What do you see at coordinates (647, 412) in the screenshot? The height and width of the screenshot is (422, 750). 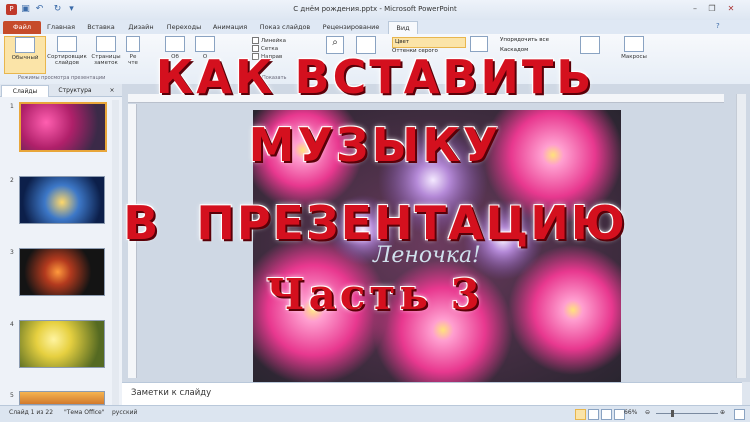 I see `zoom-out-icon: ⊖` at bounding box center [647, 412].